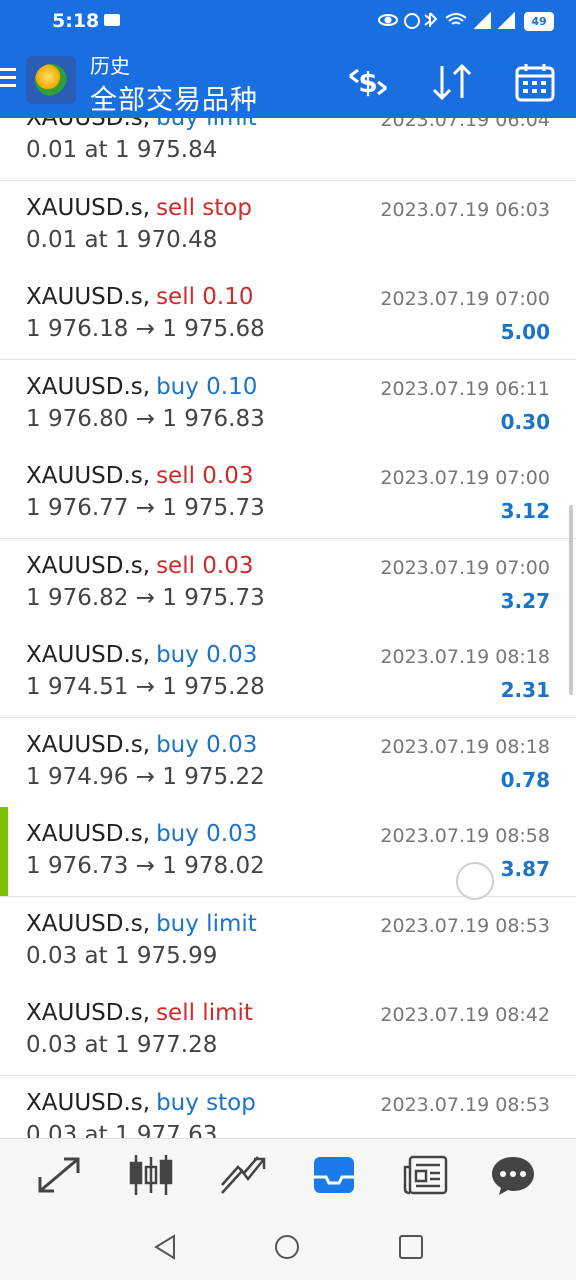 This screenshot has width=576, height=1280. Describe the element at coordinates (112, 20) in the screenshot. I see `camera-recording-icon` at that location.